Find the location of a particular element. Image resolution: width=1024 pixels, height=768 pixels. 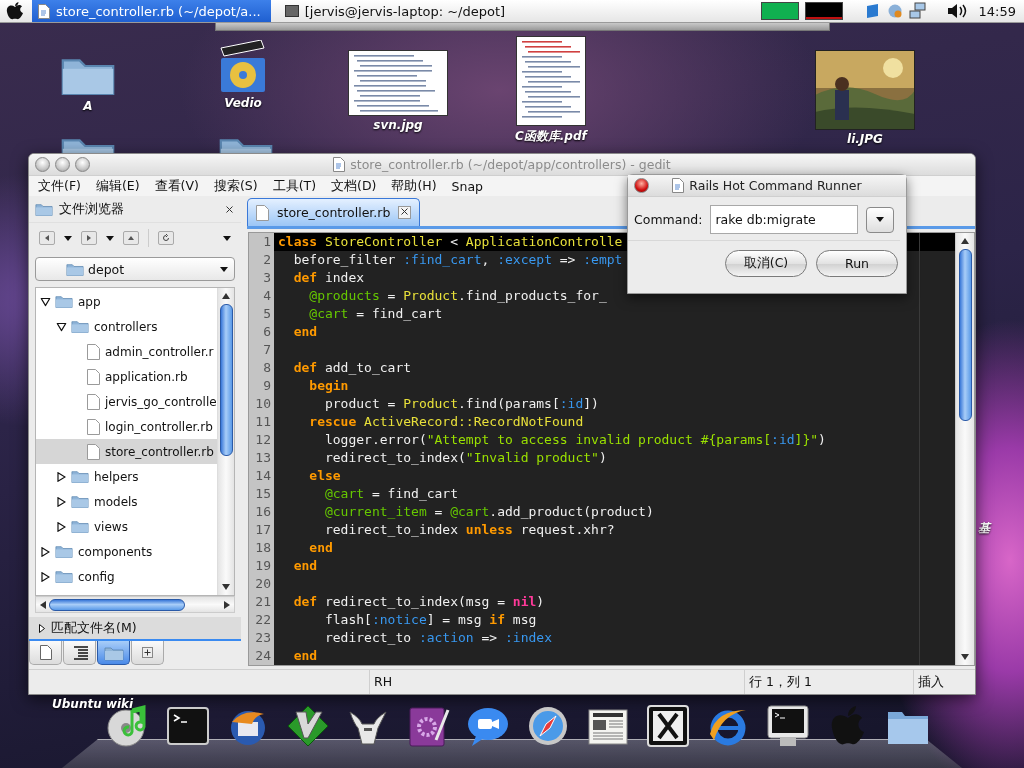

menu-item: 编辑(E) is located at coordinates (117, 186).